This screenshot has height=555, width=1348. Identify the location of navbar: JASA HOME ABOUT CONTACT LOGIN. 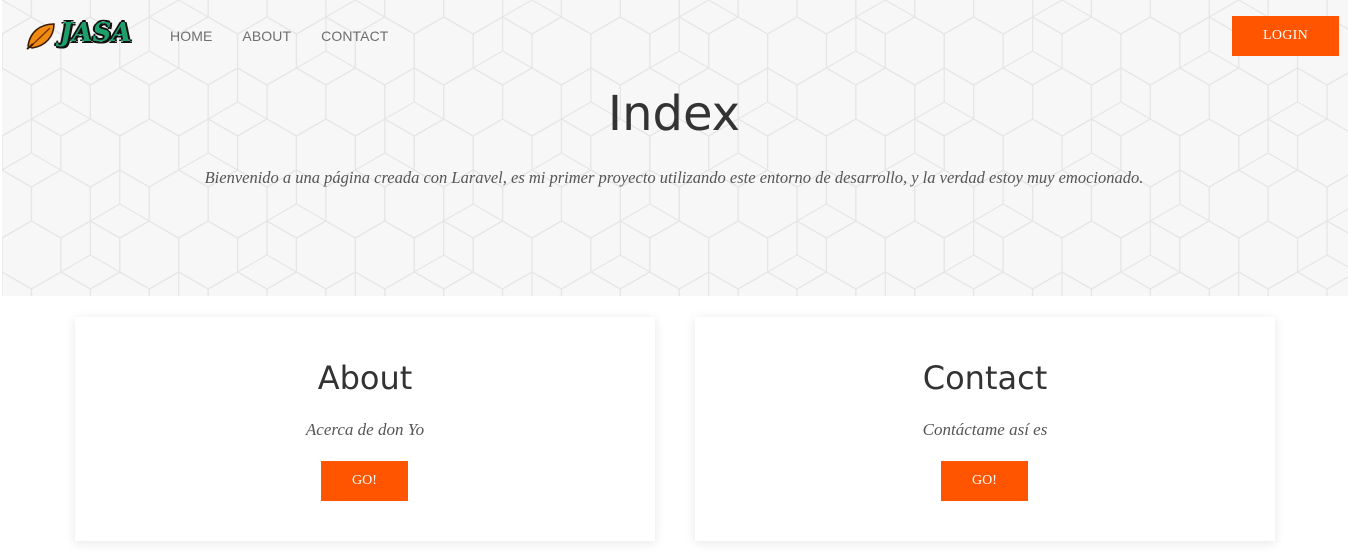
(674, 36).